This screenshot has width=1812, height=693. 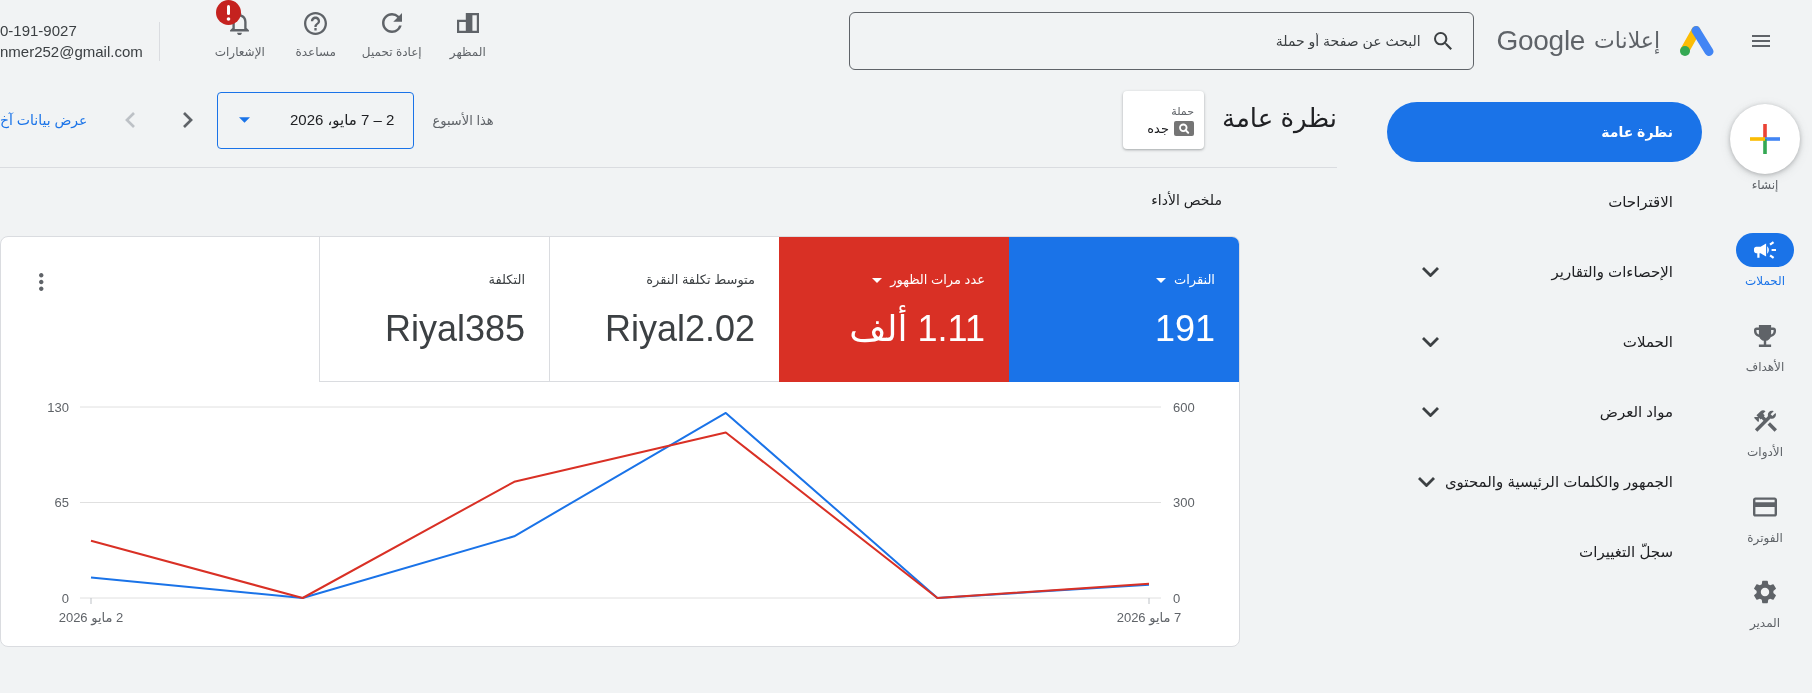 What do you see at coordinates (1544, 132) in the screenshot?
I see `nav-item: نظرة عامة` at bounding box center [1544, 132].